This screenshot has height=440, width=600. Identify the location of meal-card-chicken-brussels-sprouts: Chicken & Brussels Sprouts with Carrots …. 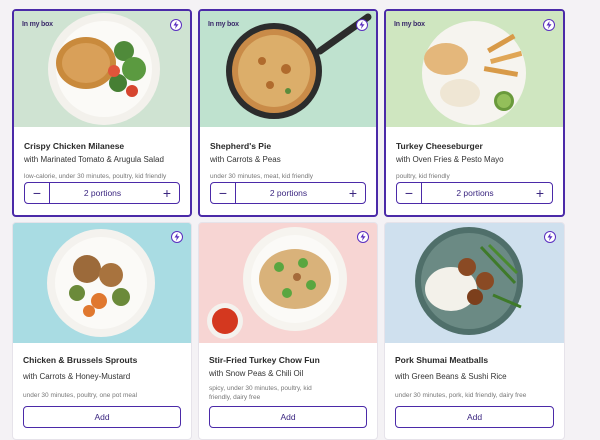
(102, 331).